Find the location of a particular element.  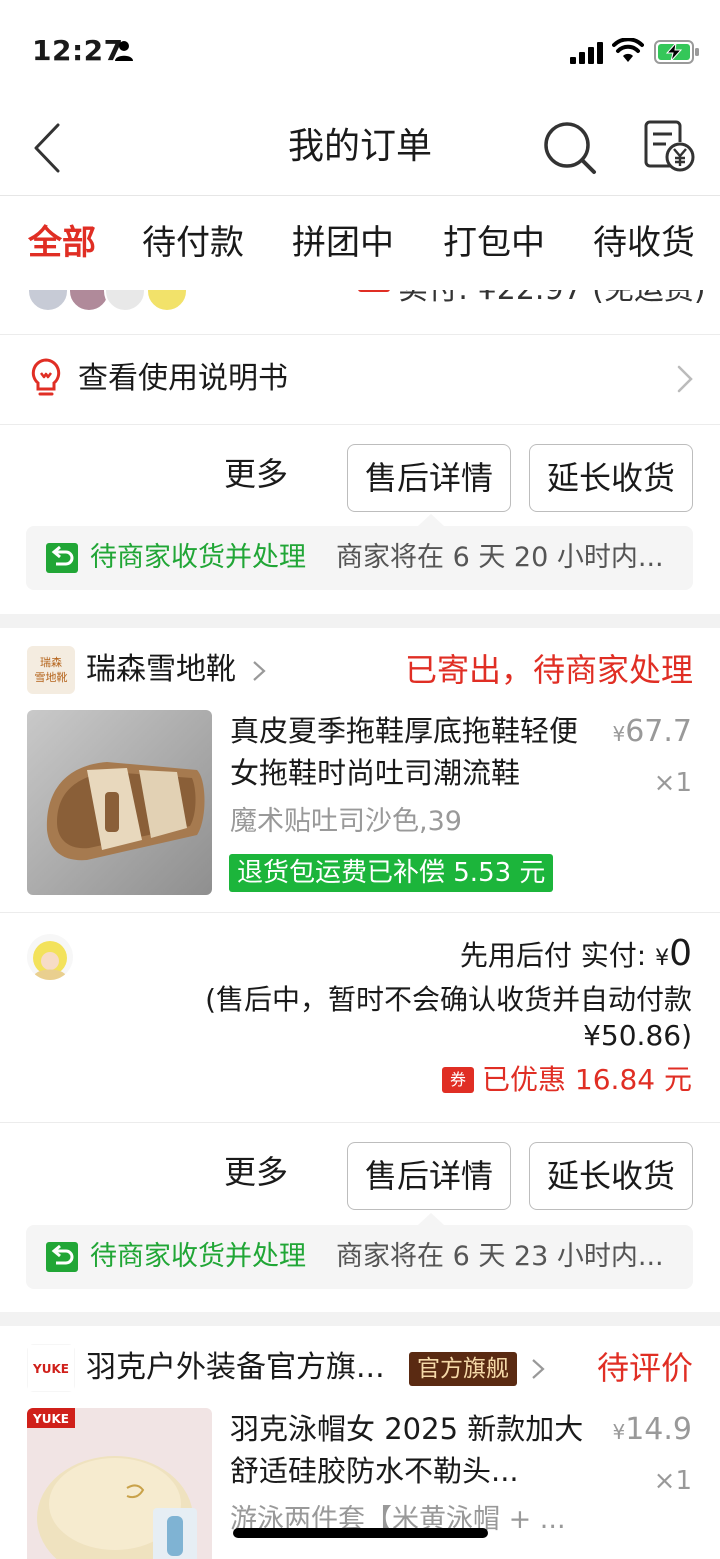

svg-text: 瑞森 is located at coordinates (51, 662).